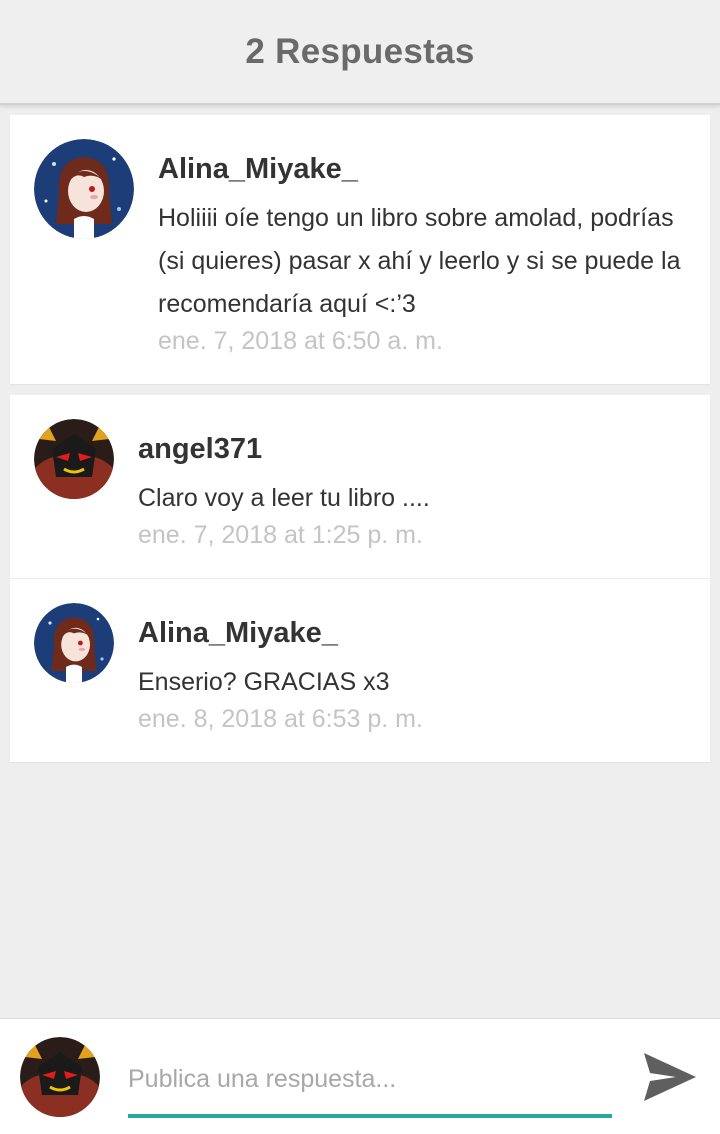 This screenshot has width=720, height=1134. I want to click on top-bar: 2 Respuestas, so click(360, 52).